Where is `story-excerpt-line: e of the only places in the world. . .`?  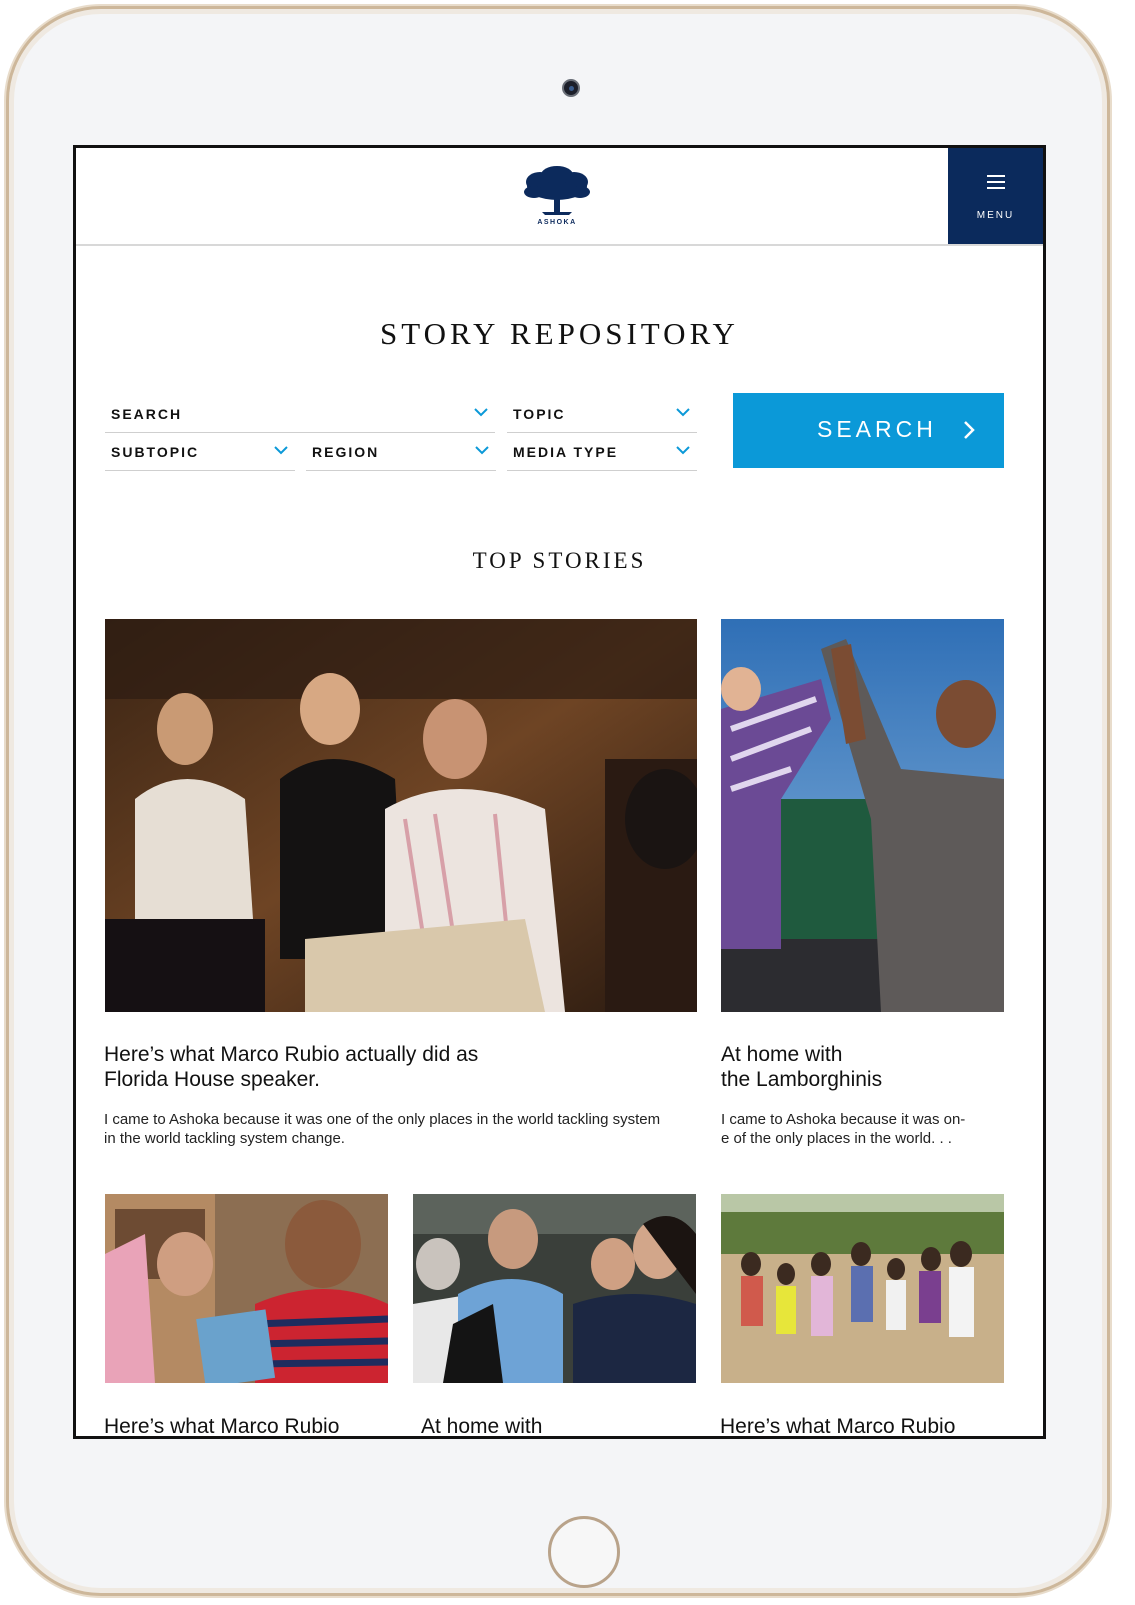 story-excerpt-line: e of the only places in the world. . . is located at coordinates (836, 1138).